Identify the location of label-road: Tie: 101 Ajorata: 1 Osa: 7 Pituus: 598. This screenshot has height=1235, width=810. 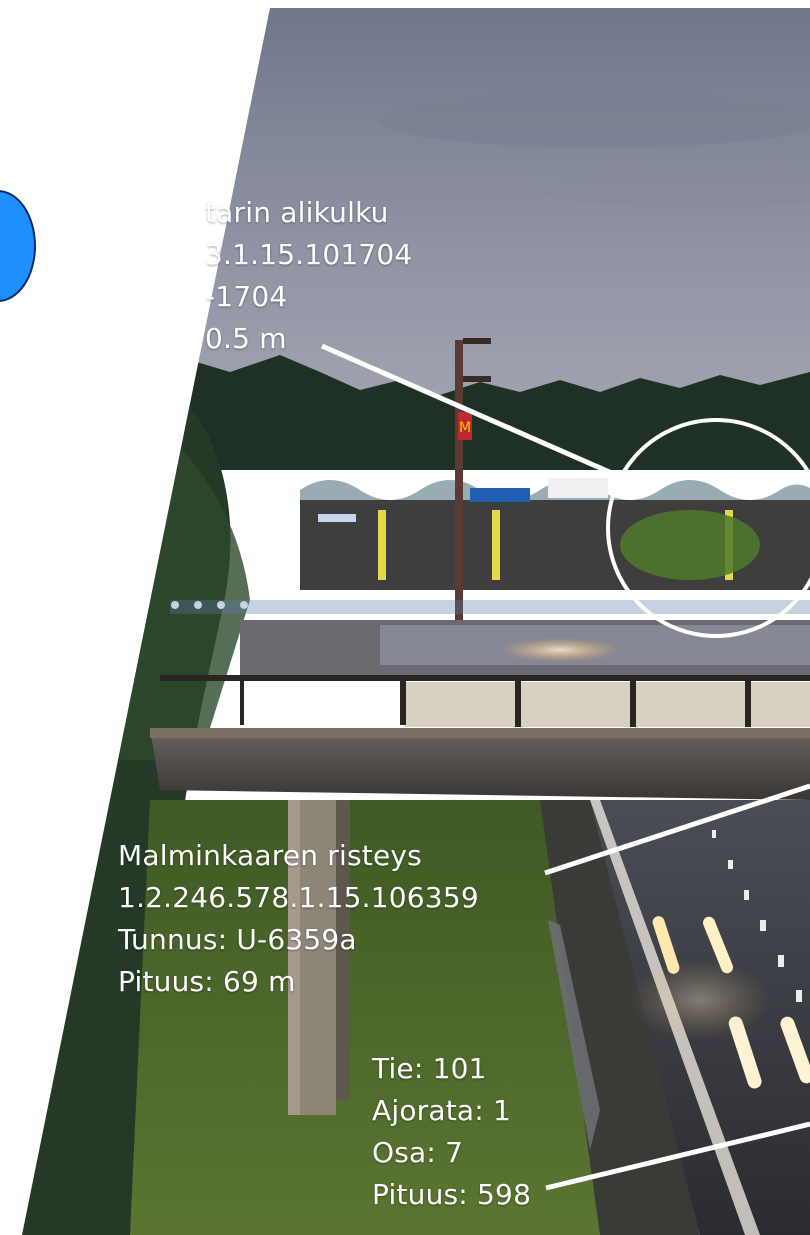
(451, 1132).